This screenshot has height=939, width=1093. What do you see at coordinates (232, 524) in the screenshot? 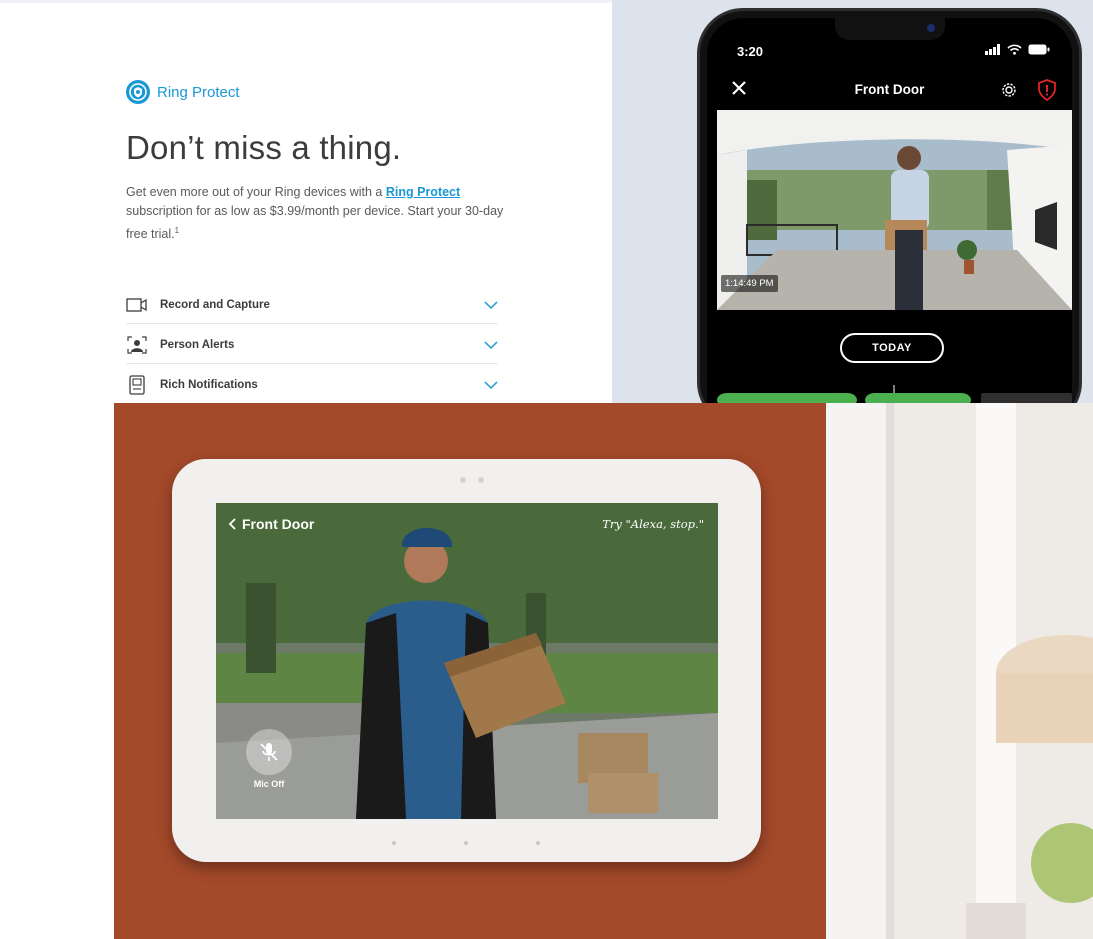
I see `chevron-left-icon` at bounding box center [232, 524].